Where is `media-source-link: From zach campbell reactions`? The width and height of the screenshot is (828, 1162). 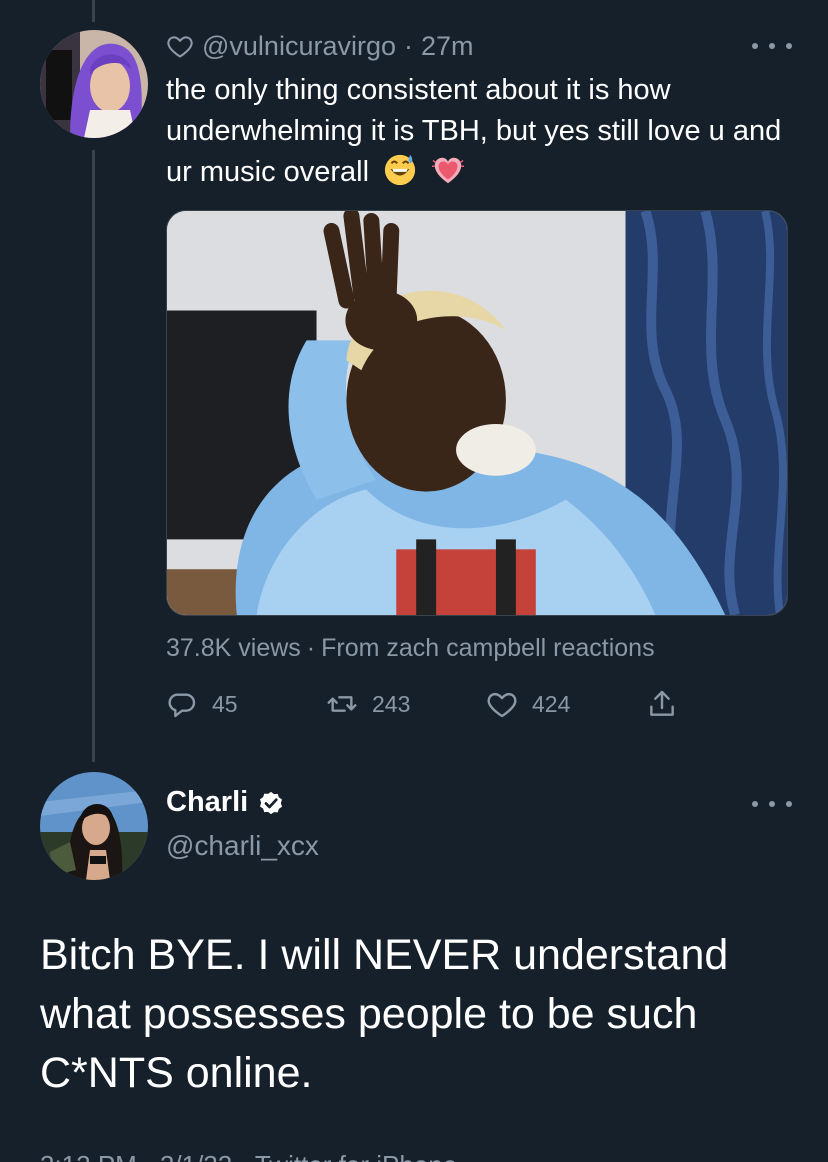 media-source-link: From zach campbell reactions is located at coordinates (487, 648).